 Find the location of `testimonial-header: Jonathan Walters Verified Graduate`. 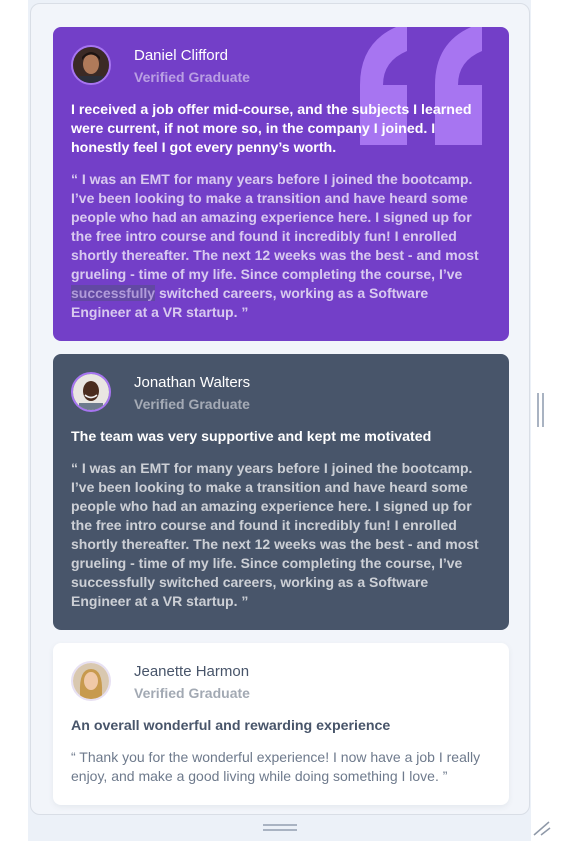

testimonial-header: Jonathan Walters Verified Graduate is located at coordinates (281, 393).